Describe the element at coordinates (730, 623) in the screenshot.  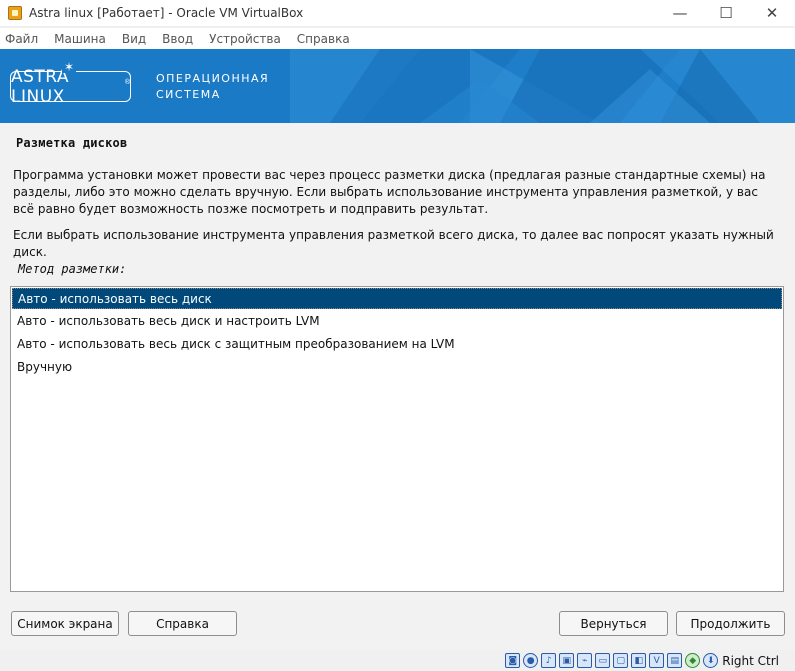
I see `continue-button: Продолжить` at that location.